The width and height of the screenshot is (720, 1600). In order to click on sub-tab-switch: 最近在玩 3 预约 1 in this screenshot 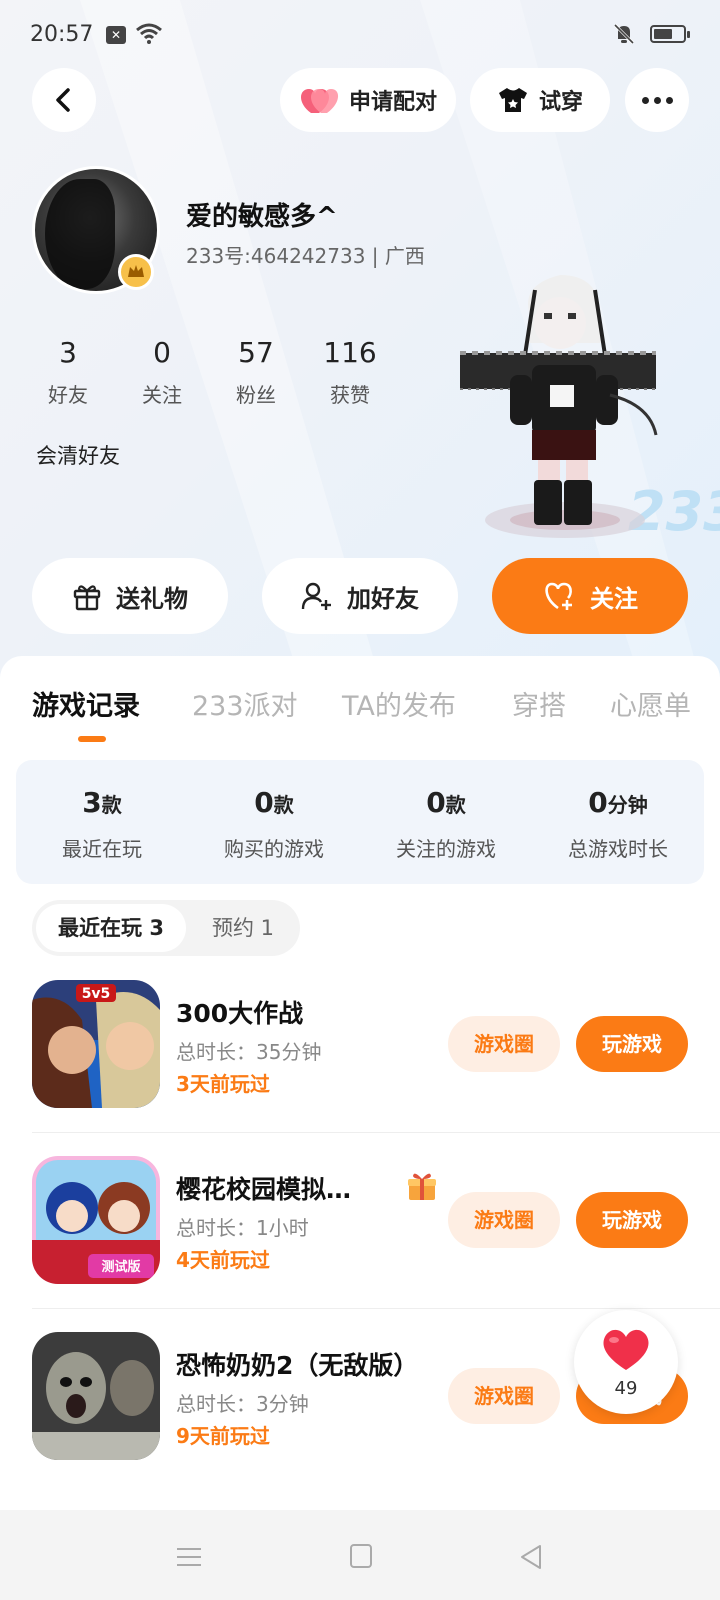, I will do `click(166, 928)`.